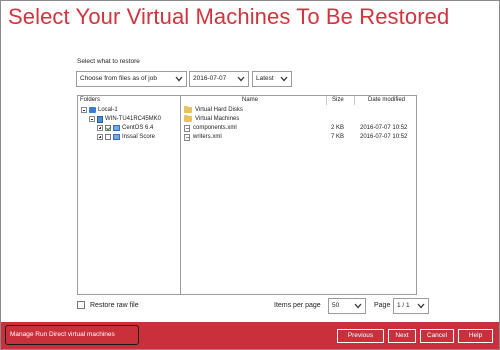  I want to click on version-select: Latest, so click(272, 79).